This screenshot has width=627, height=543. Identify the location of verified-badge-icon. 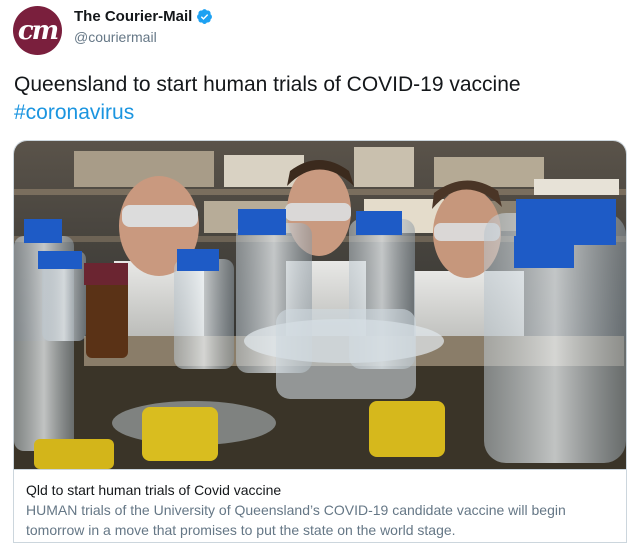
(205, 16).